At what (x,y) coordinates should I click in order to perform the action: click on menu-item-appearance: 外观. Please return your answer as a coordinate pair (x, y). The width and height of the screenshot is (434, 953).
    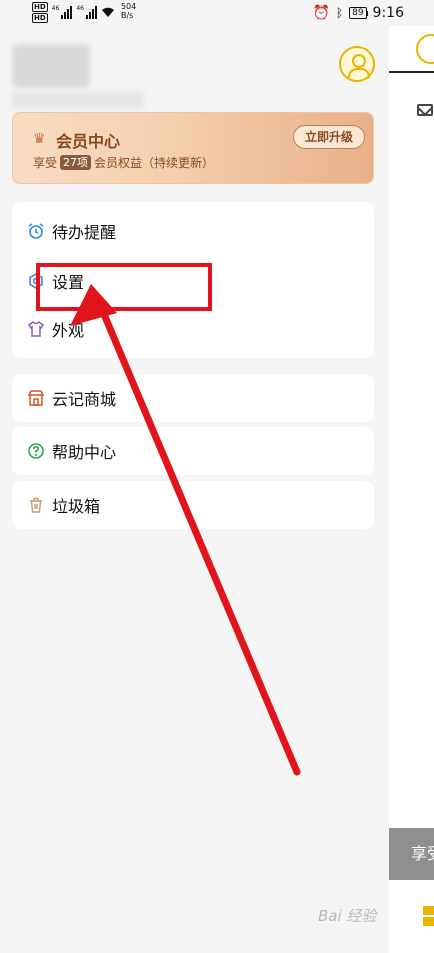
    Looking at the image, I should click on (193, 329).